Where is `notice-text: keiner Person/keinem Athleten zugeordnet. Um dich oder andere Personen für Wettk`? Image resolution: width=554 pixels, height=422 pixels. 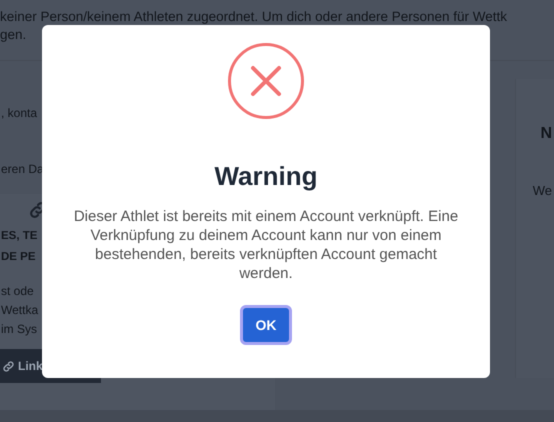
notice-text: keiner Person/keinem Athleten zugeordnet. Um dich oder andere Personen für Wettk is located at coordinates (254, 17).